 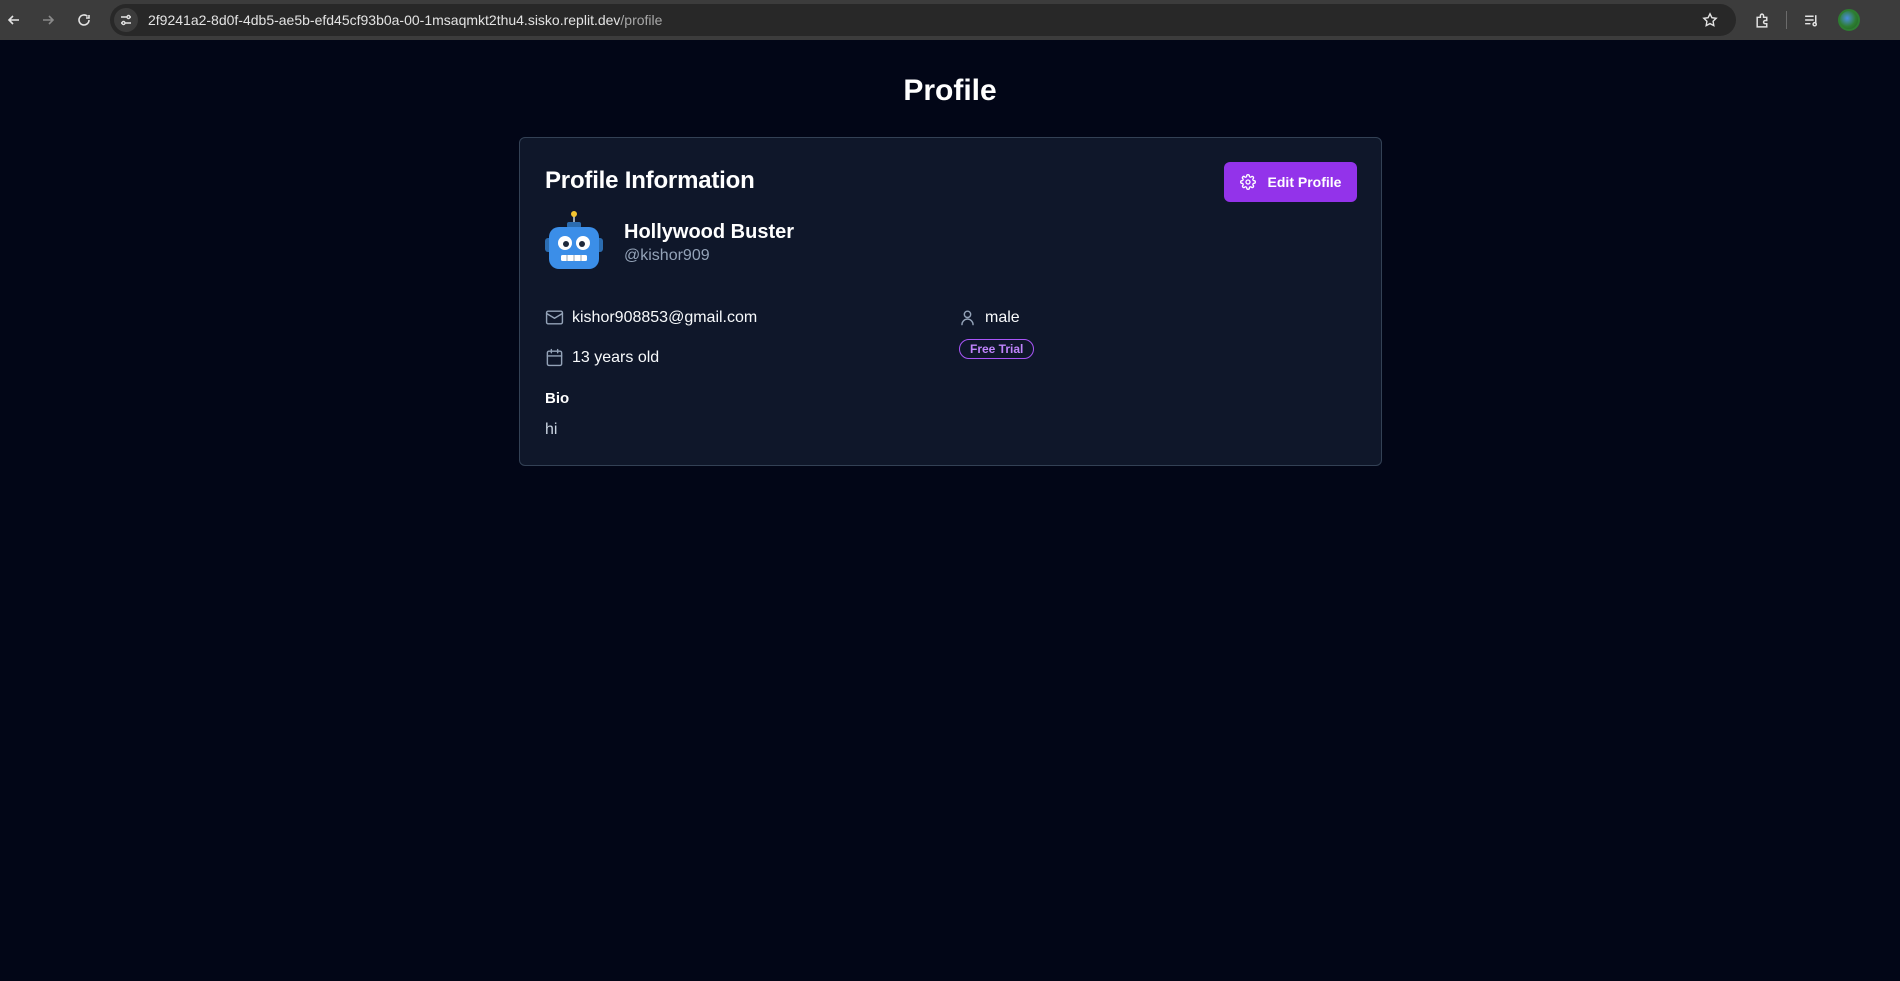 I want to click on age-row: 13 years old, so click(x=602, y=357).